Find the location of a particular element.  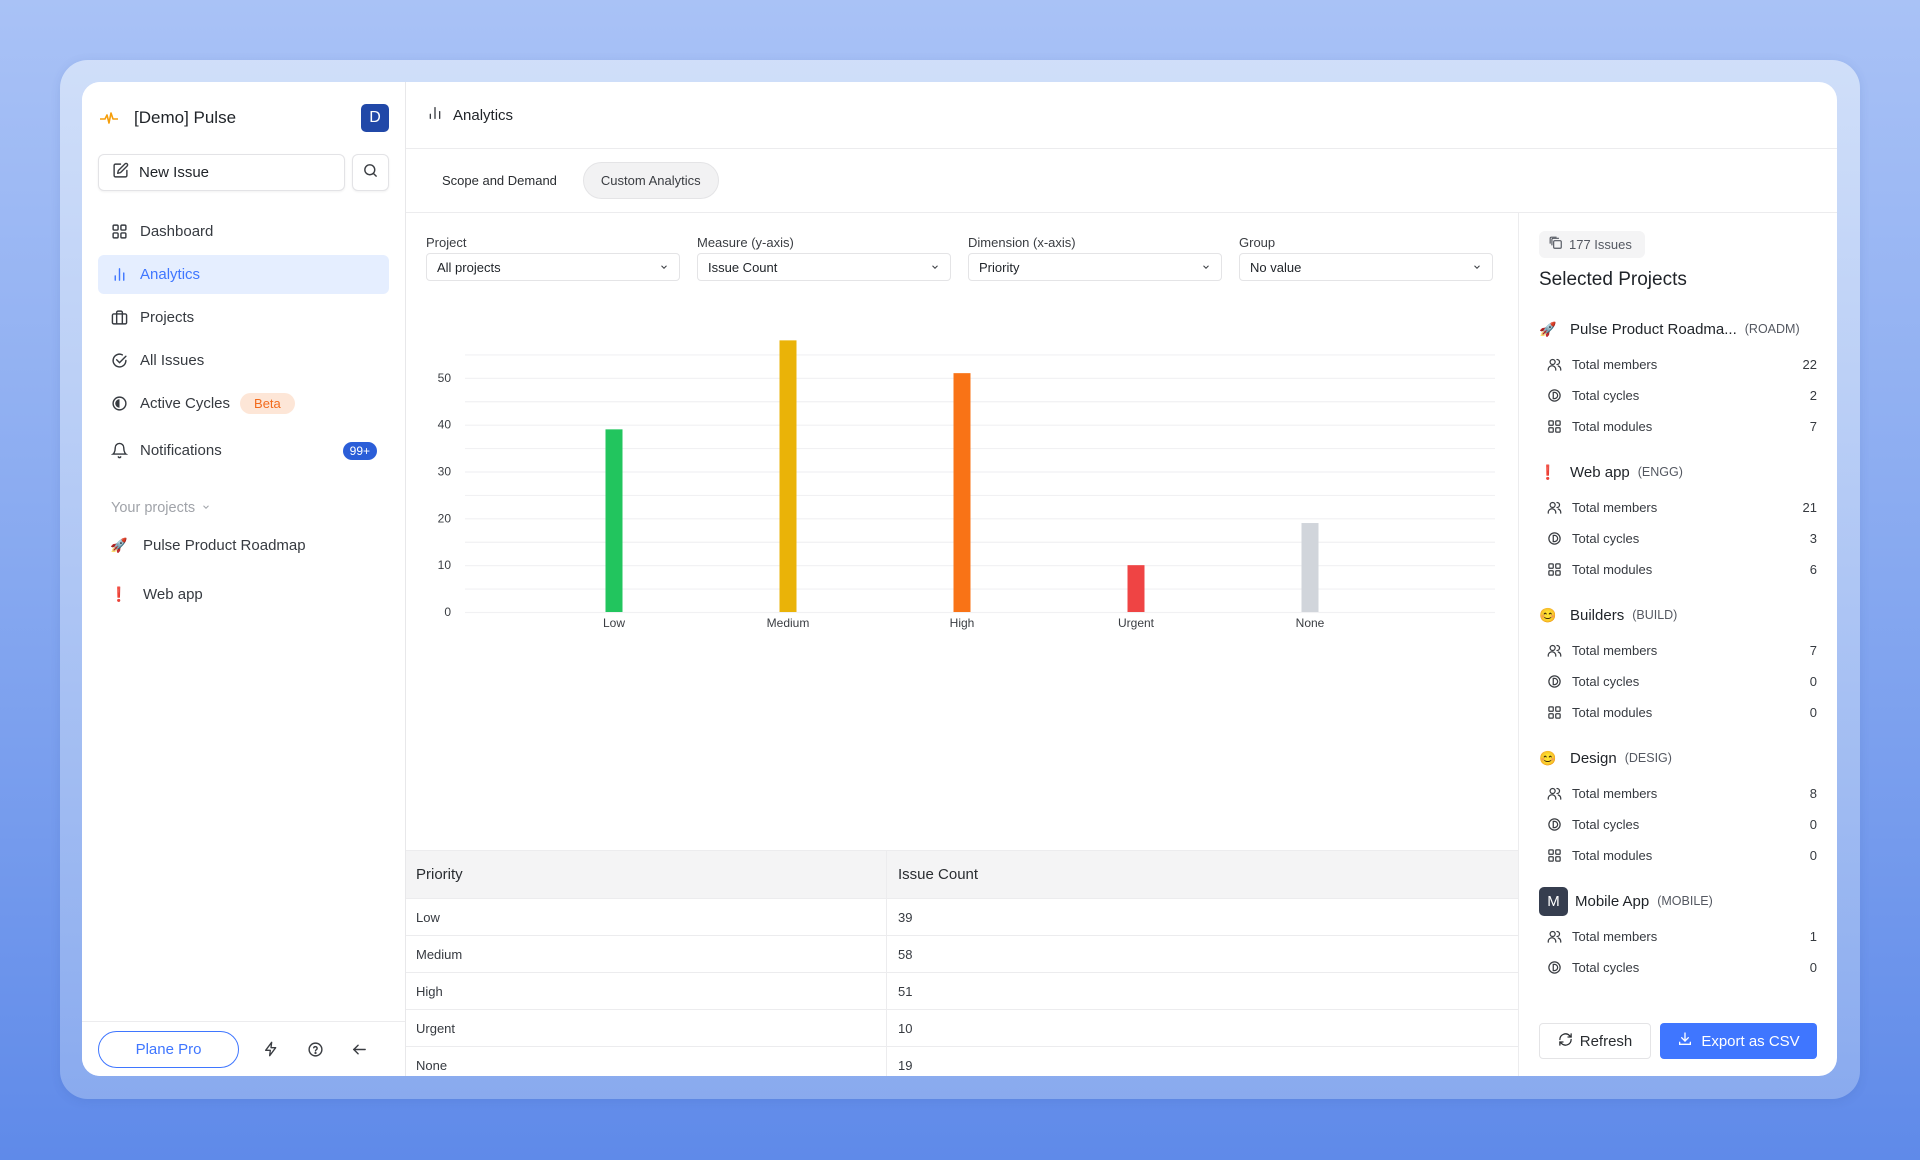

export-csv-button: Export as CSV is located at coordinates (1738, 1041).